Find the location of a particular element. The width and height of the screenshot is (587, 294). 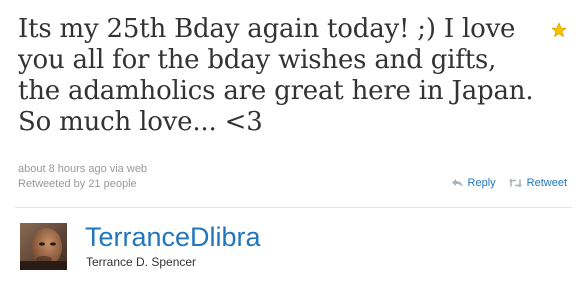

author-avatar is located at coordinates (43, 246).